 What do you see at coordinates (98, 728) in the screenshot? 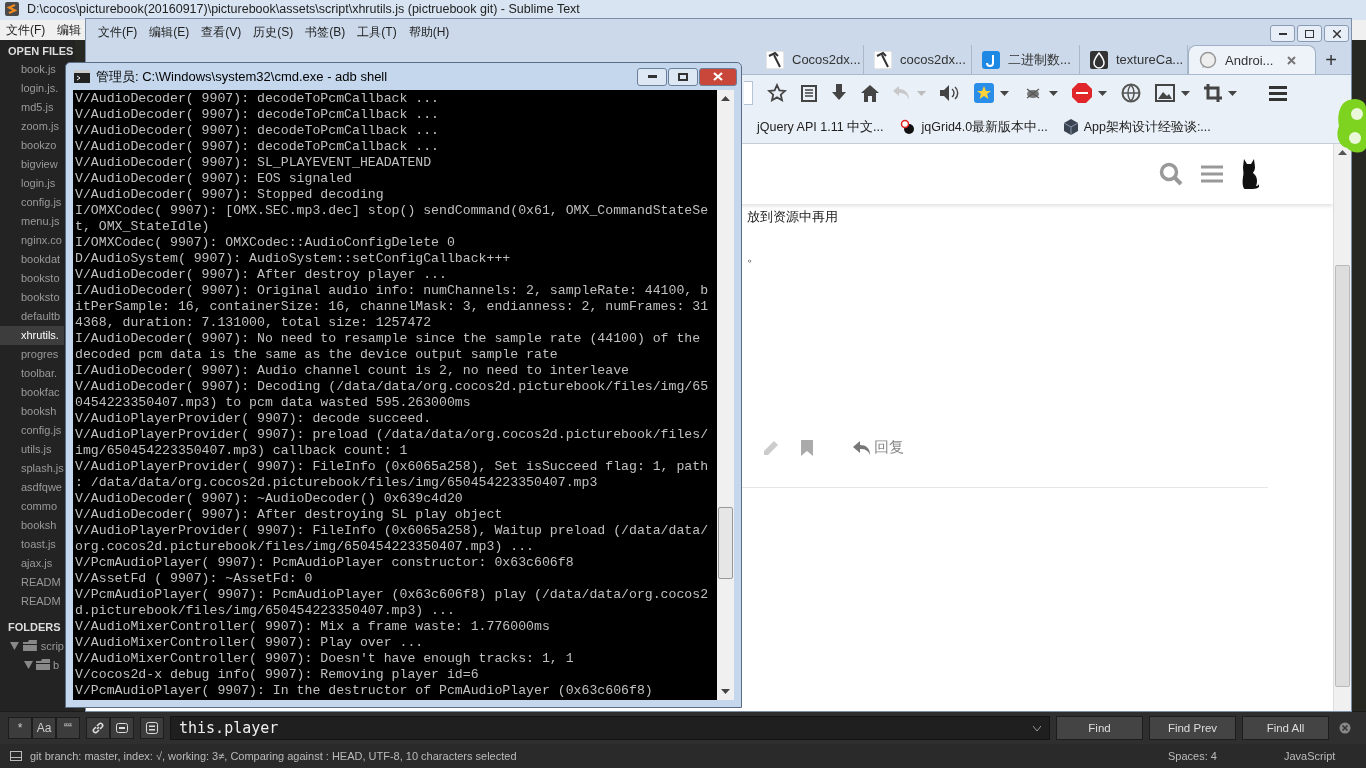
I see `link-toggle` at bounding box center [98, 728].